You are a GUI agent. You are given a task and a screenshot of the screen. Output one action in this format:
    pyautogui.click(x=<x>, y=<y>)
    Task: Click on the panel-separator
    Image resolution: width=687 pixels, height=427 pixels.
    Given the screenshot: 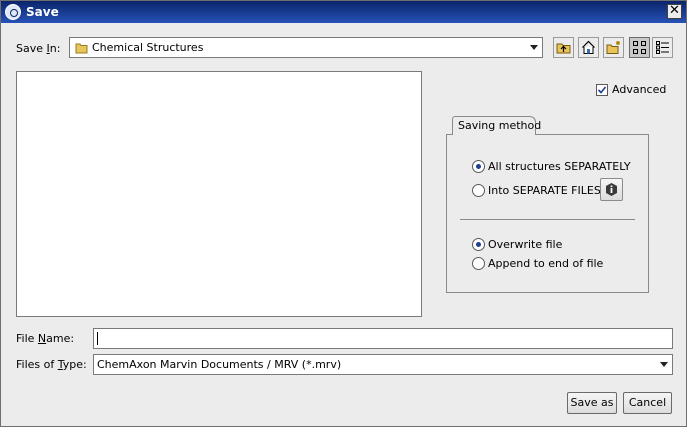 What is the action you would take?
    pyautogui.click(x=547, y=219)
    